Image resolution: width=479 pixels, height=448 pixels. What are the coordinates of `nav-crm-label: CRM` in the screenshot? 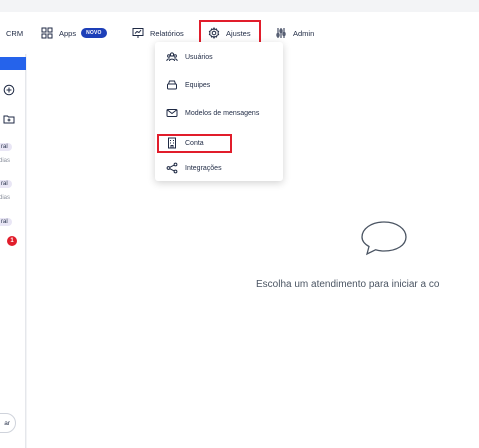 It's located at (15, 33).